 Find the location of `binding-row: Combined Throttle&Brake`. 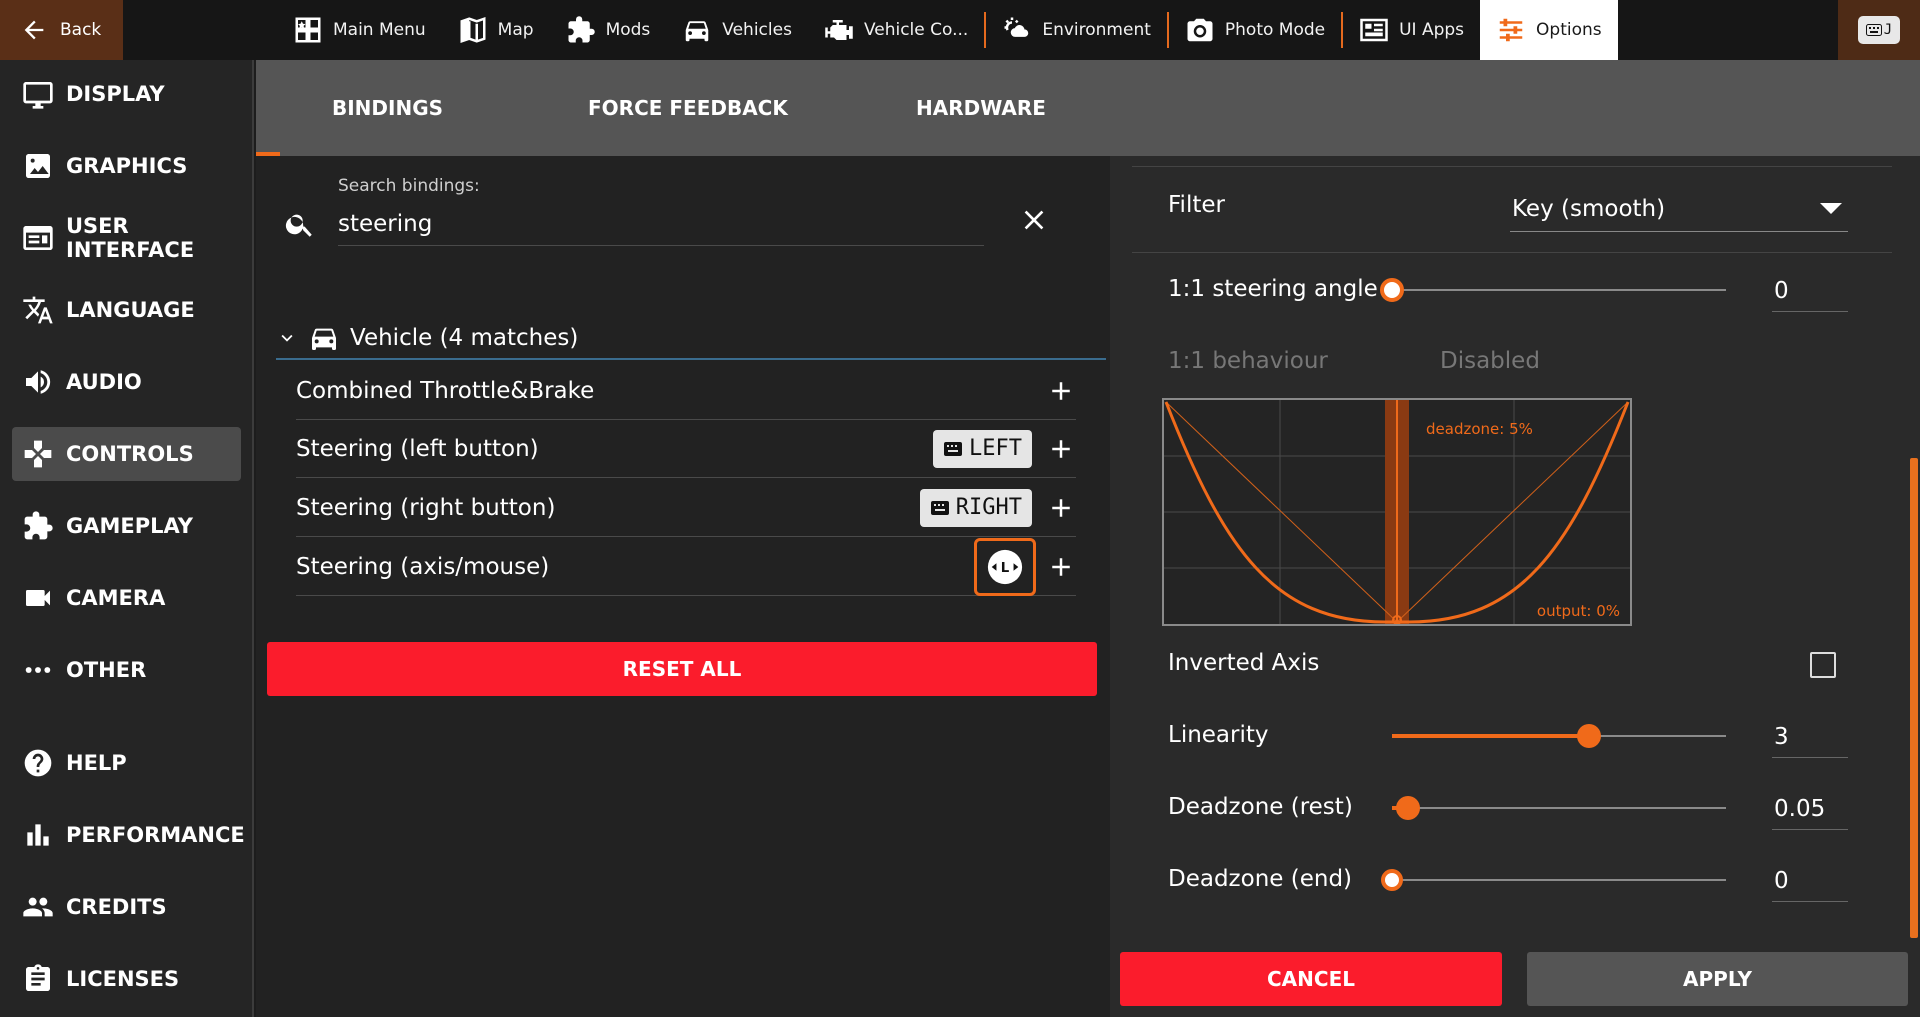

binding-row: Combined Throttle&Brake is located at coordinates (686, 391).